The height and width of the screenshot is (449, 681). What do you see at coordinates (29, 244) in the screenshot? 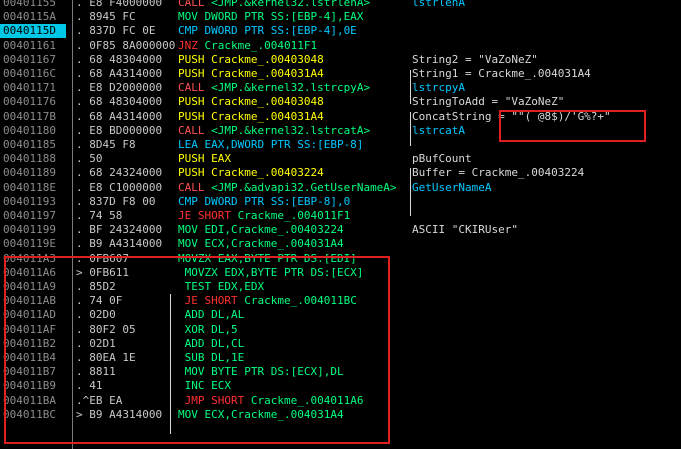
I see `row-address: 0040119E` at bounding box center [29, 244].